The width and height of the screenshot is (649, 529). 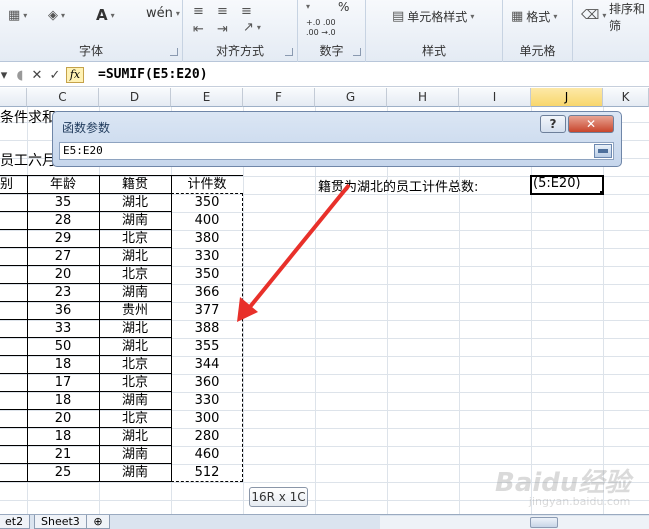 What do you see at coordinates (153, 74) in the screenshot?
I see `formula-input: =SUMIF(E5:E20)` at bounding box center [153, 74].